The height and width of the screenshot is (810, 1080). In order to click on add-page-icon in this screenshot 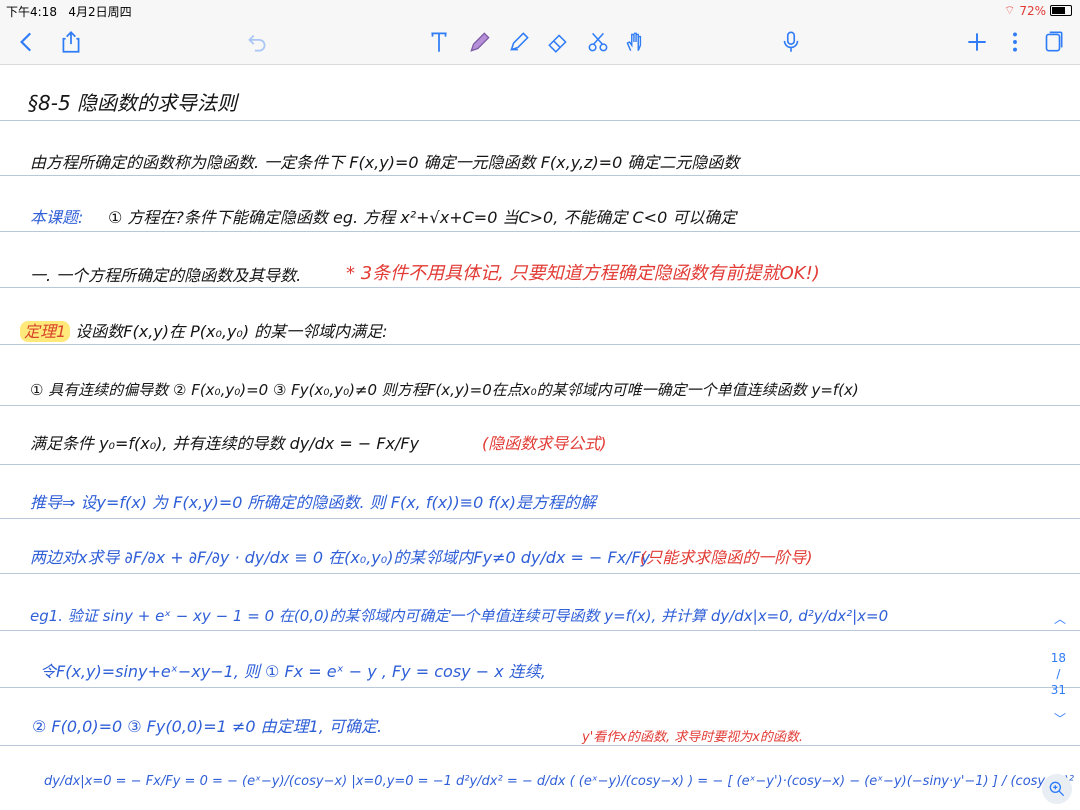, I will do `click(977, 42)`.